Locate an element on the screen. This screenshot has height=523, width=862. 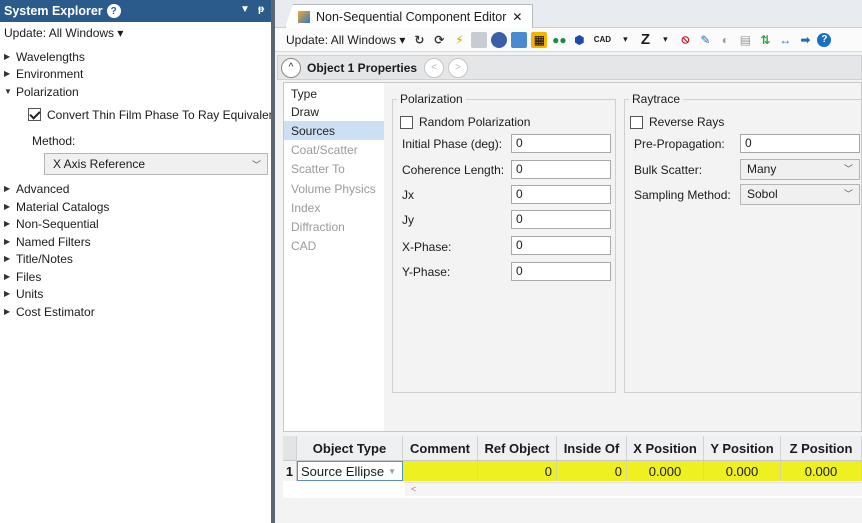
object-type-cell: Source Ellipse ▼ is located at coordinates (350, 471).